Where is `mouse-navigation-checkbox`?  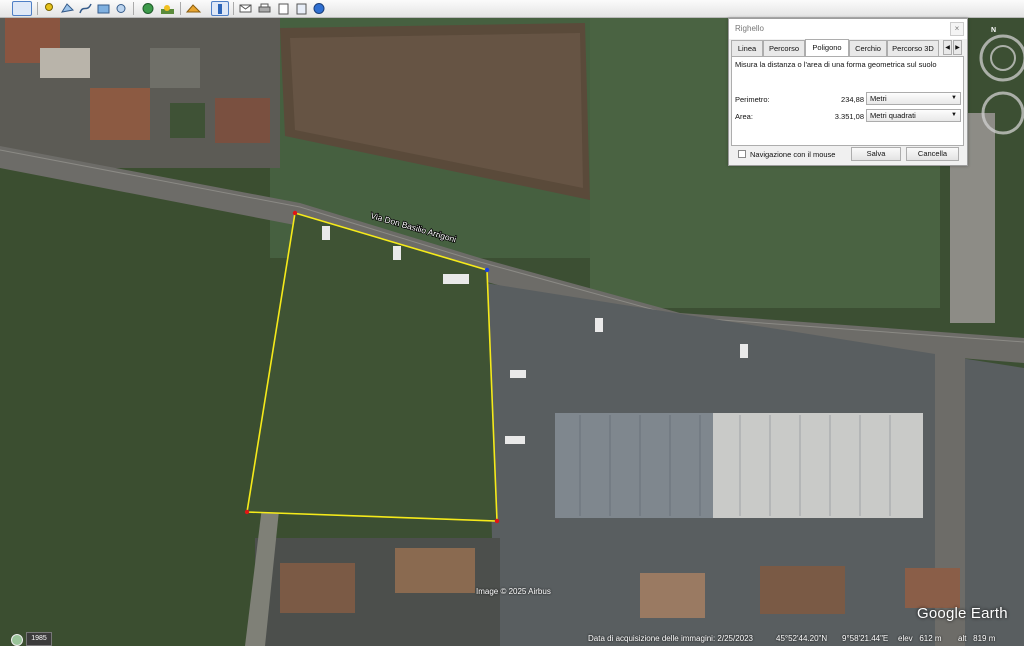 mouse-navigation-checkbox is located at coordinates (742, 154).